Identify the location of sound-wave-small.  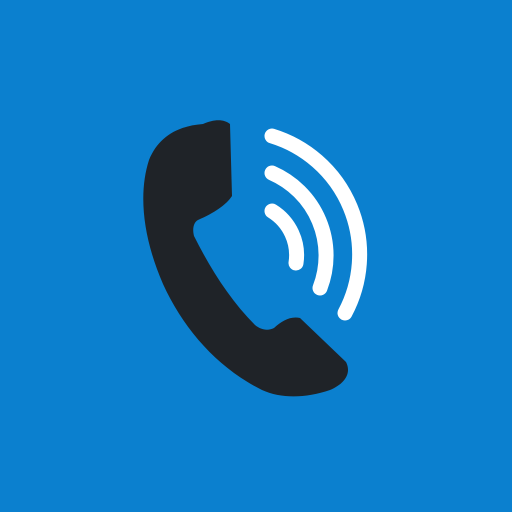
(284, 237).